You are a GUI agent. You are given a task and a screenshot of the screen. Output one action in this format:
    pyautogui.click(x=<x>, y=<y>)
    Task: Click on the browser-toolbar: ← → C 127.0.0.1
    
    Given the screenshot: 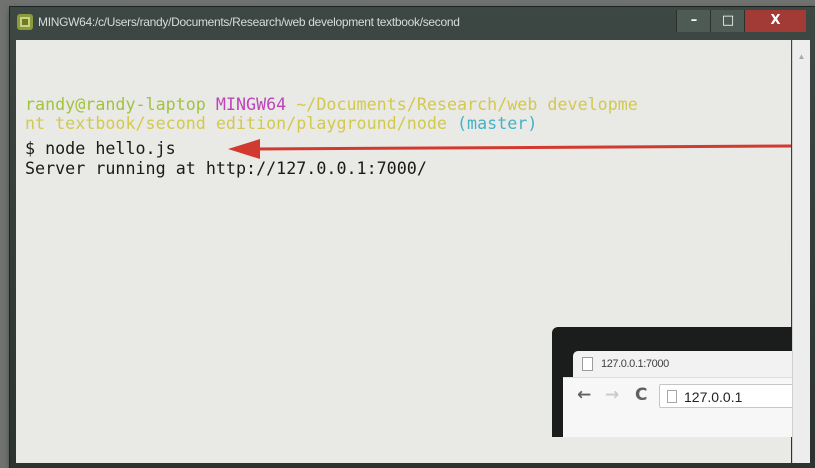 What is the action you would take?
    pyautogui.click(x=677, y=407)
    